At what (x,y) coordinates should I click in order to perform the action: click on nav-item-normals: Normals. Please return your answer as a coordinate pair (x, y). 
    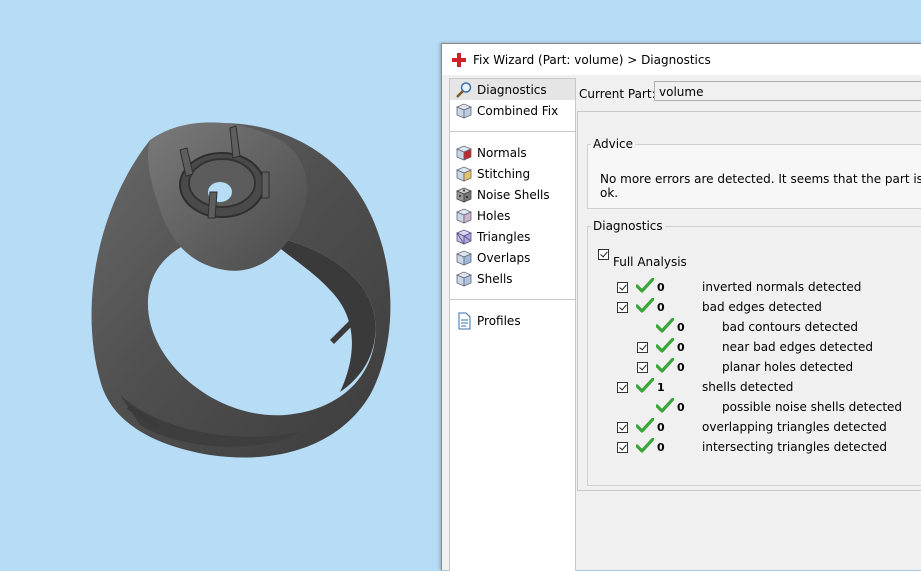
    Looking at the image, I should click on (512, 152).